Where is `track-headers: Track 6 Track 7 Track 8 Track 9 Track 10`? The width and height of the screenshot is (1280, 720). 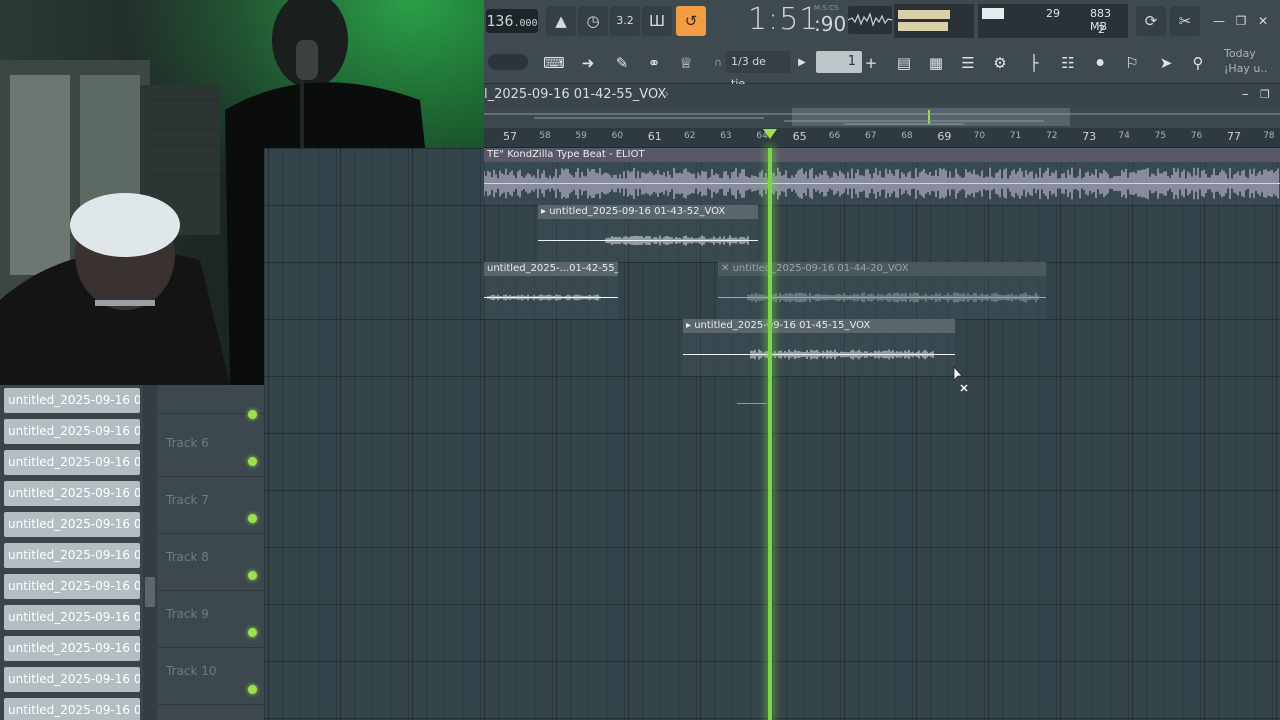 track-headers: Track 6 Track 7 Track 8 Track 9 Track 10 is located at coordinates (211, 552).